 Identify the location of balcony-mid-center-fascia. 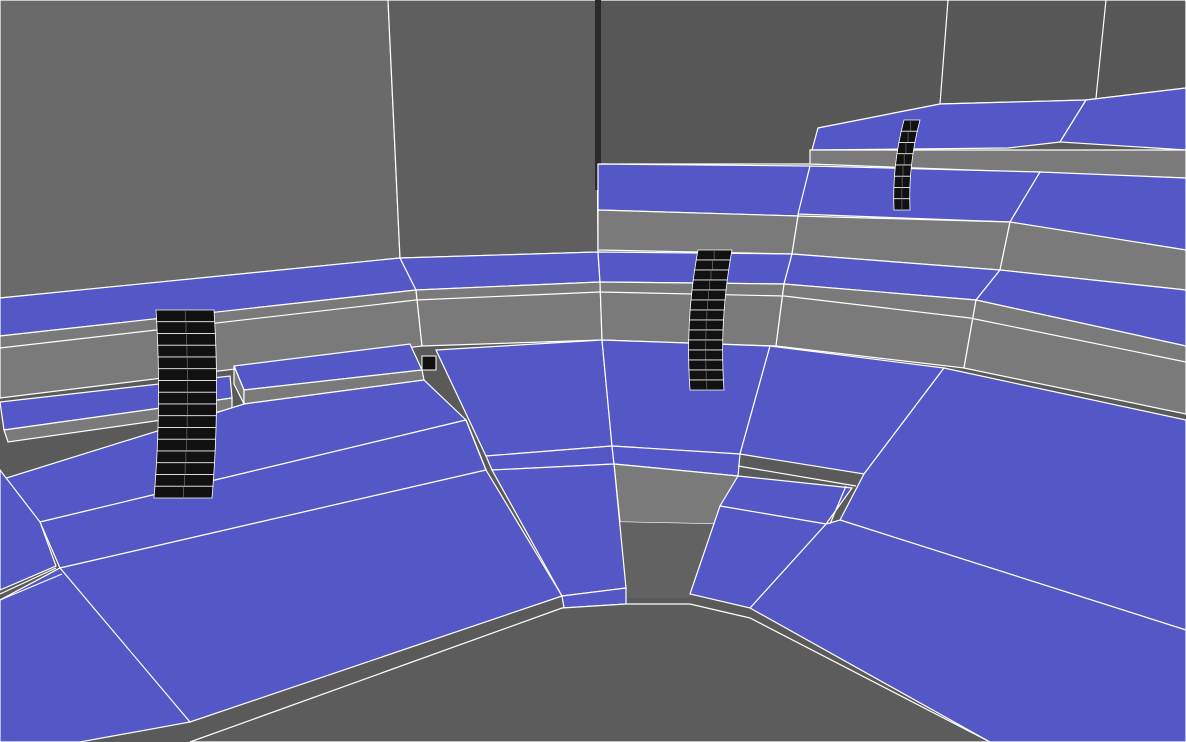
(509, 314).